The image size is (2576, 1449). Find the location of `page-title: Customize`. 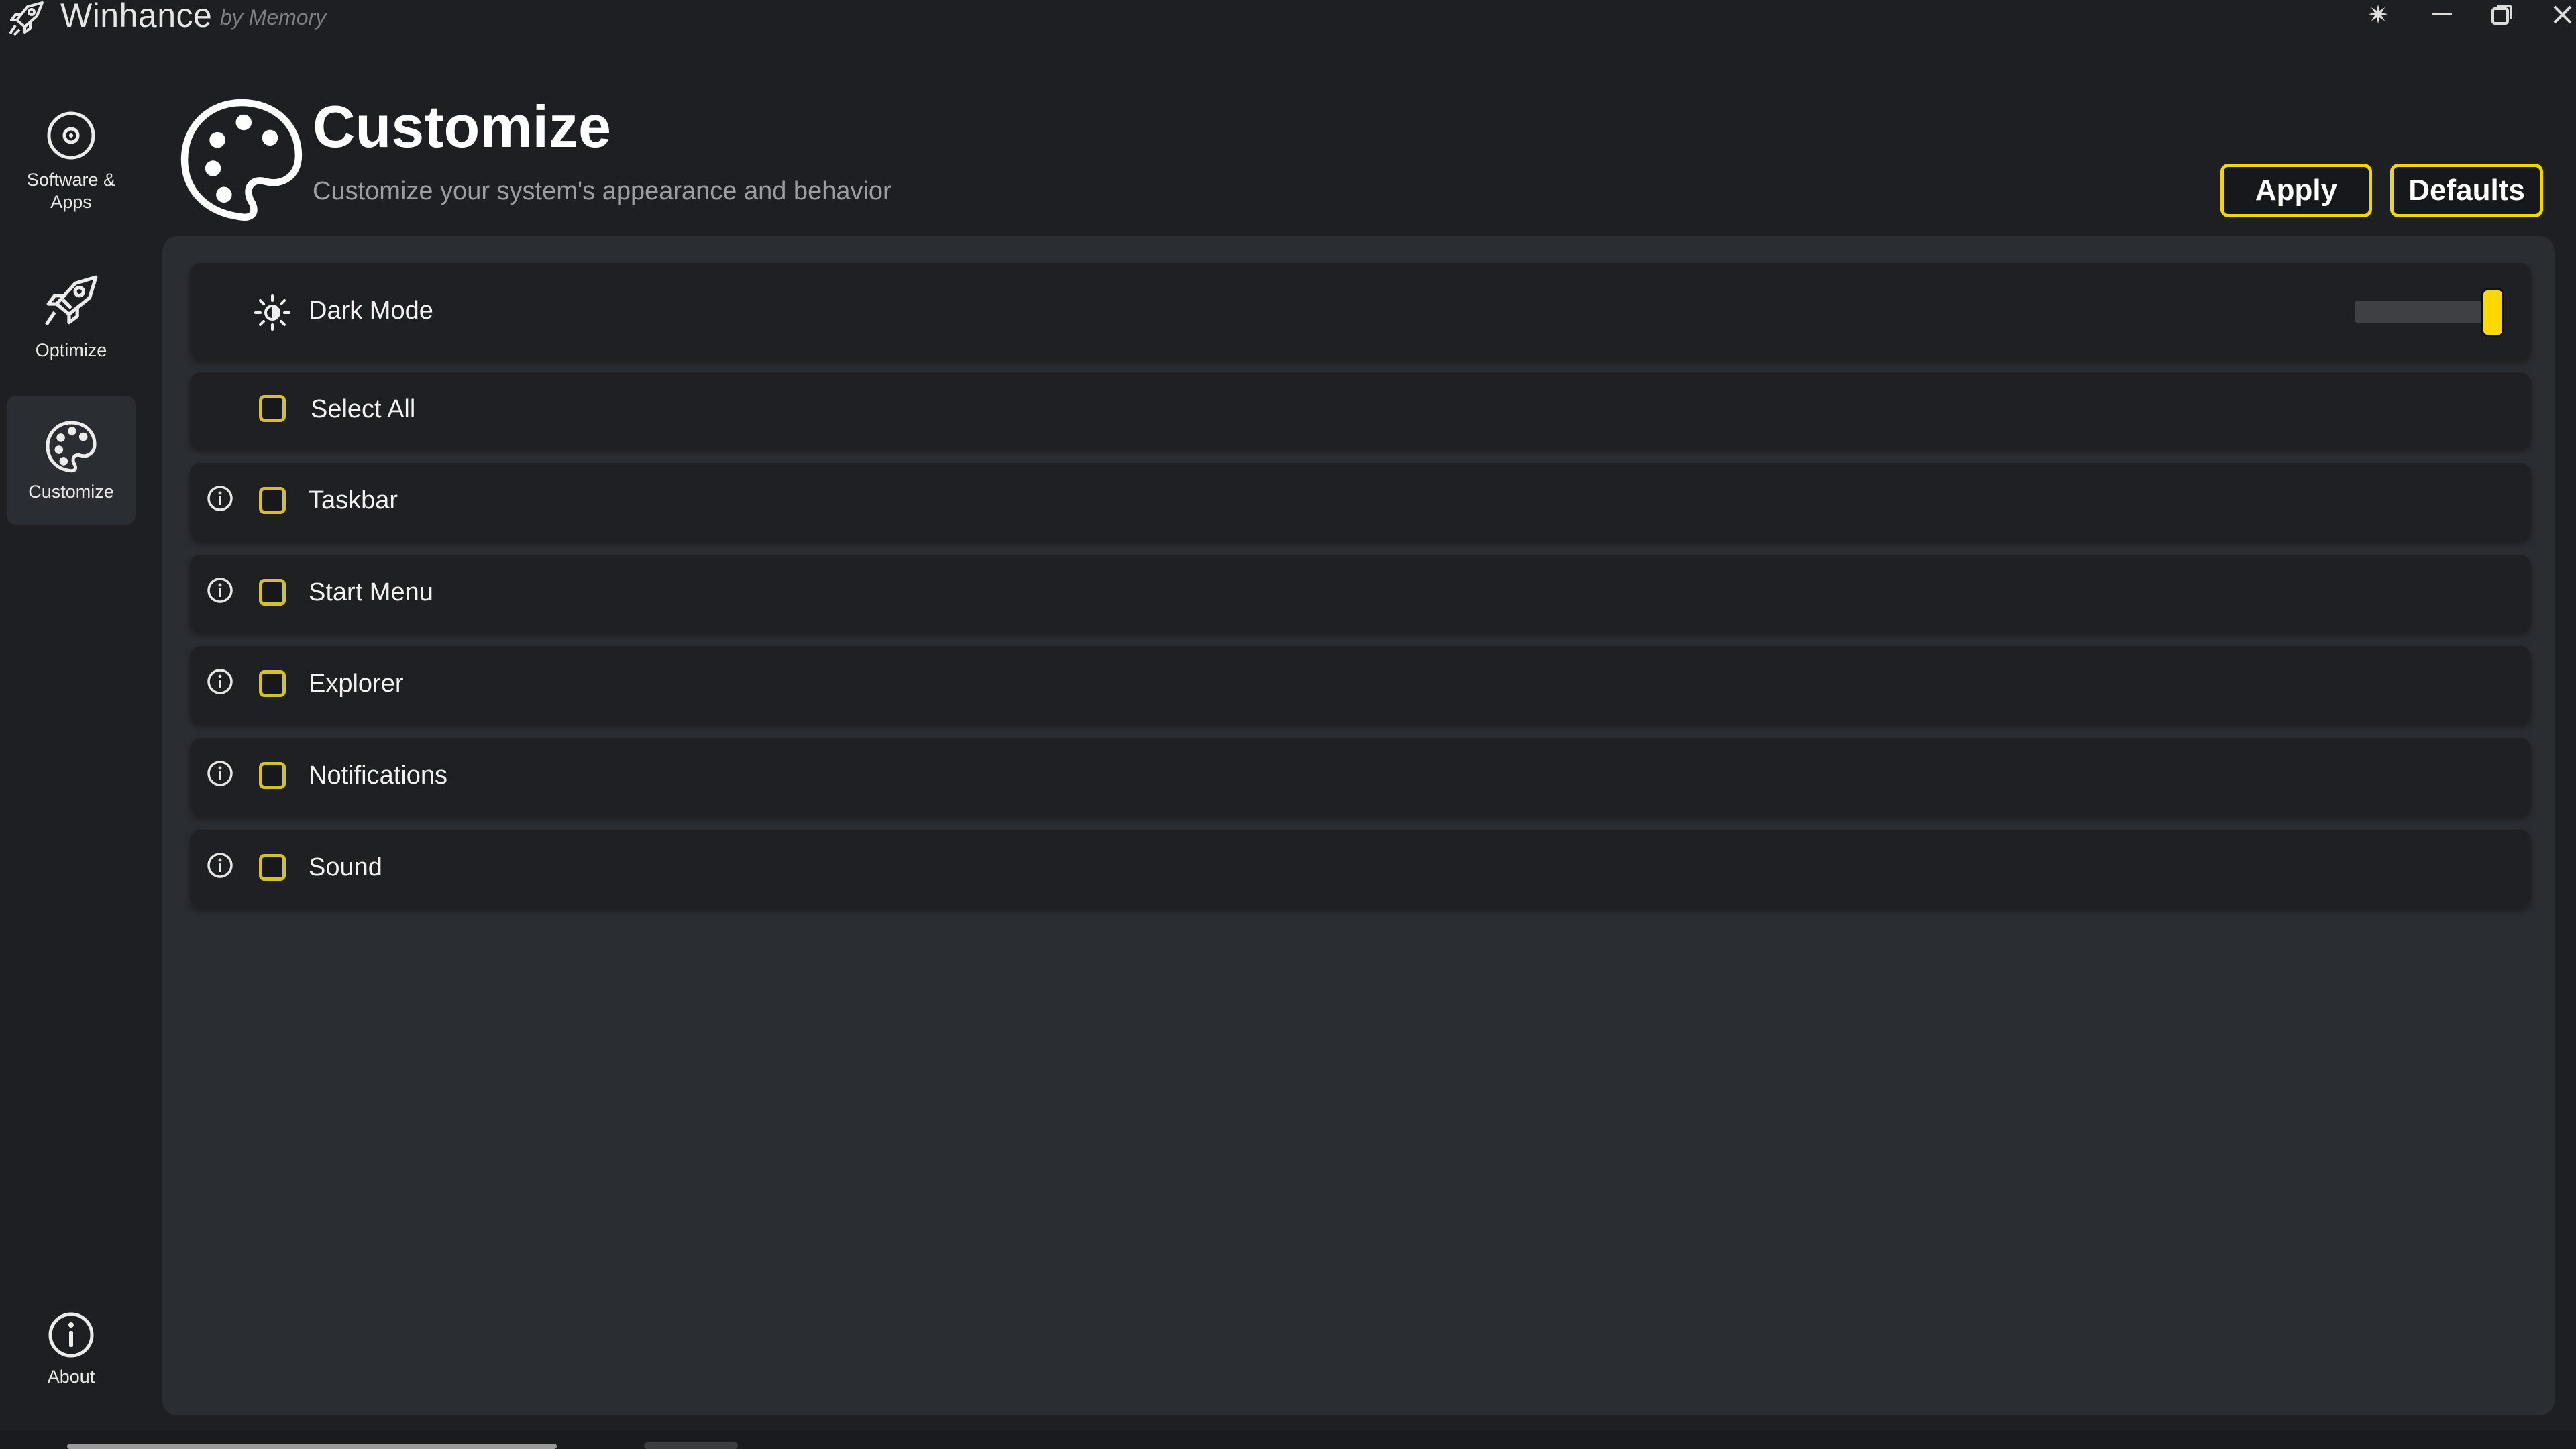

page-title: Customize is located at coordinates (462, 126).